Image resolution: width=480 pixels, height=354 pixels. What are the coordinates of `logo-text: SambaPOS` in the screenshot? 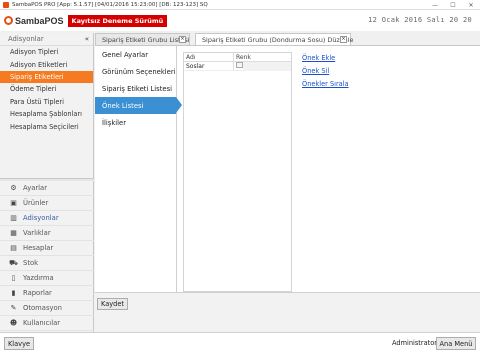 It's located at (39, 20).